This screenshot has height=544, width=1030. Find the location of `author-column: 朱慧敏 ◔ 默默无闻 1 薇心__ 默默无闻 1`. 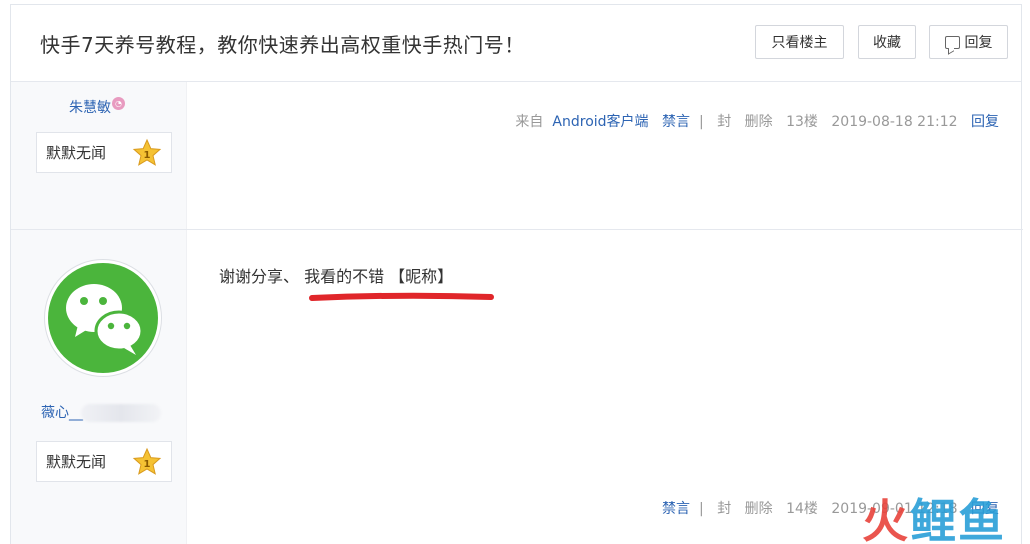

author-column: 朱慧敏 ◔ 默默无闻 1 薇心__ 默默无闻 1 is located at coordinates (99, 313).